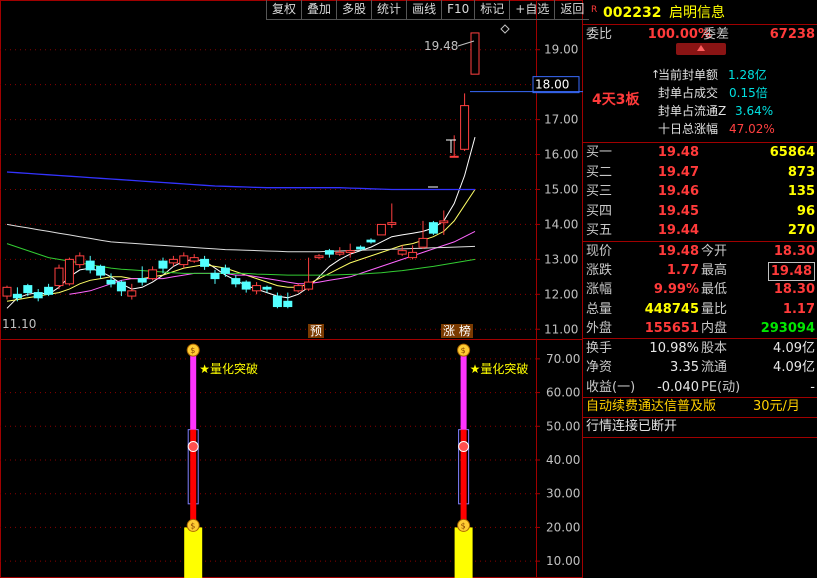  I want to click on quote-label-2: 最高, so click(714, 271).